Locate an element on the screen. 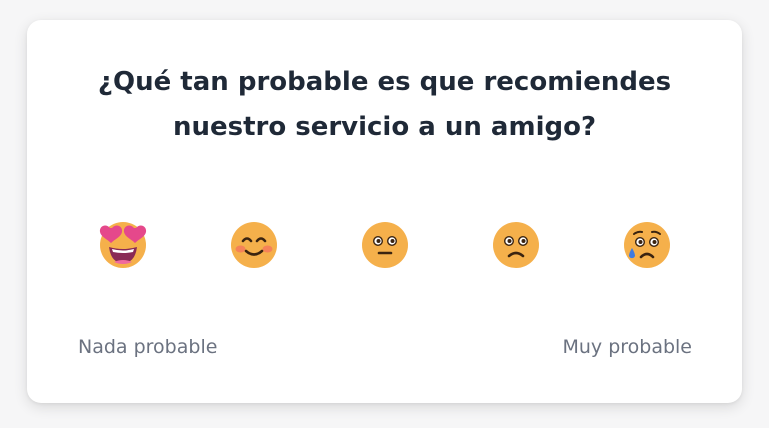 This screenshot has height=428, width=769. scale-high-label: Muy probable is located at coordinates (627, 347).